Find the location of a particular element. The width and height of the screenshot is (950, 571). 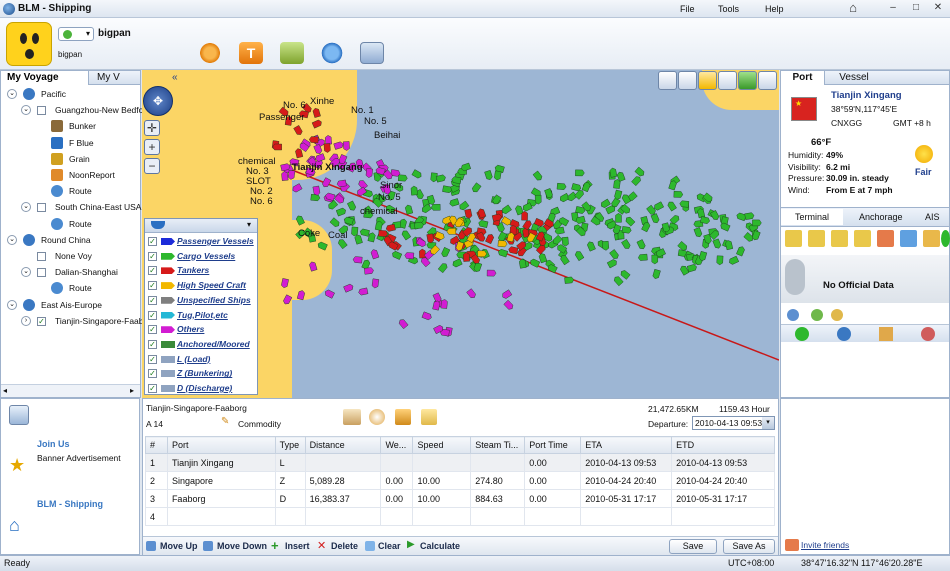

legend-item: ✓ Others is located at coordinates (201, 329).